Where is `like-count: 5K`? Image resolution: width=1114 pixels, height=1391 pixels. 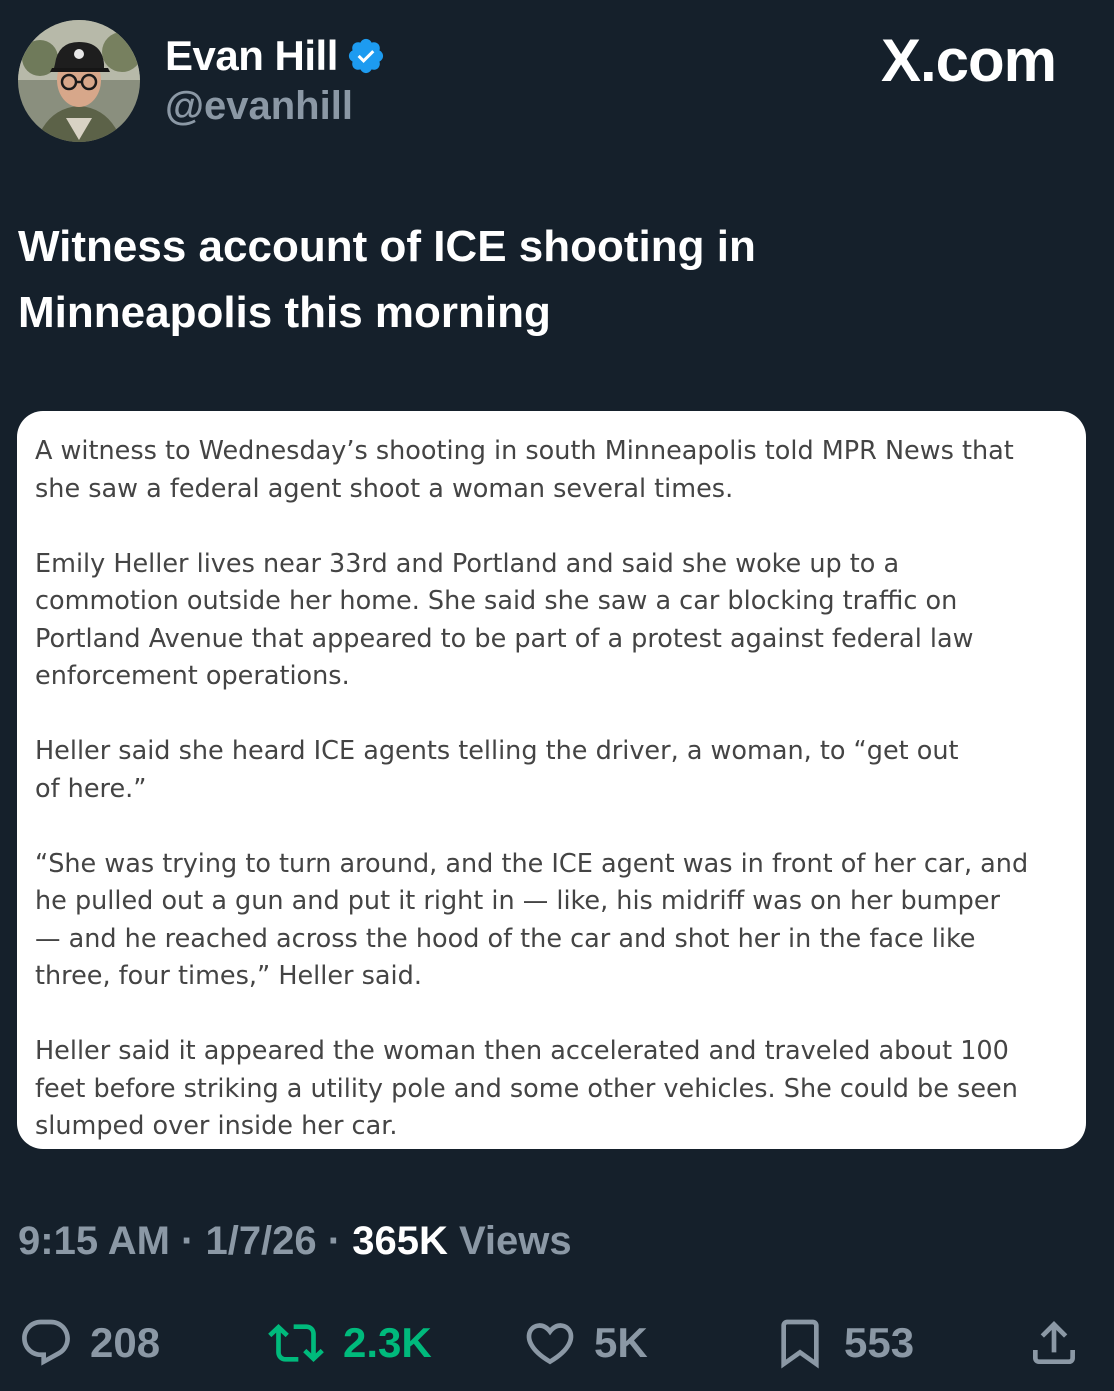
like-count: 5K is located at coordinates (621, 1342).